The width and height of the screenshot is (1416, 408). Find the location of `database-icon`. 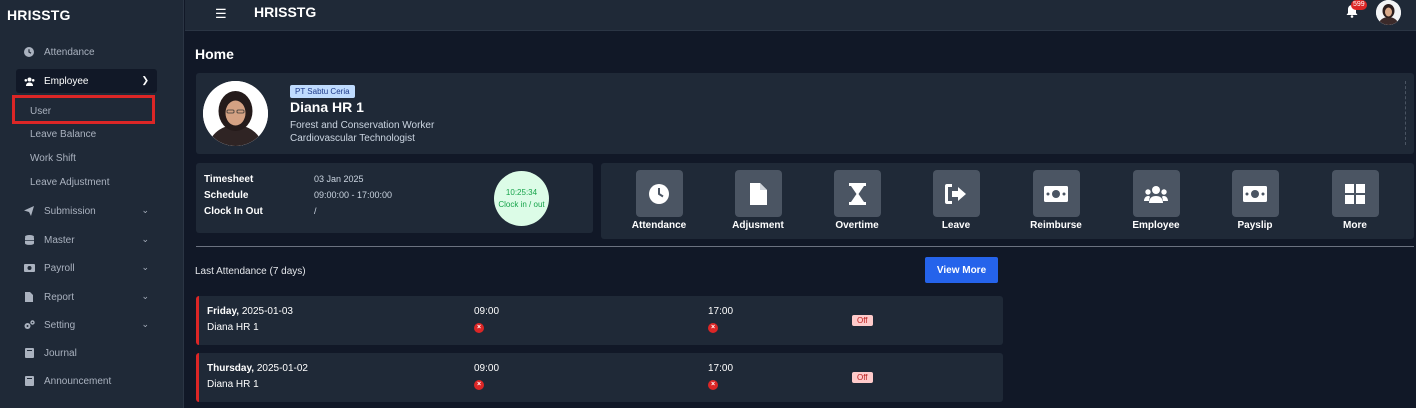

database-icon is located at coordinates (29, 240).